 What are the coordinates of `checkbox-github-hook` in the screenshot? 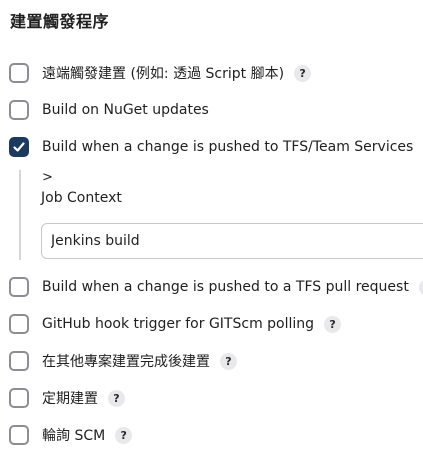 It's located at (19, 324).